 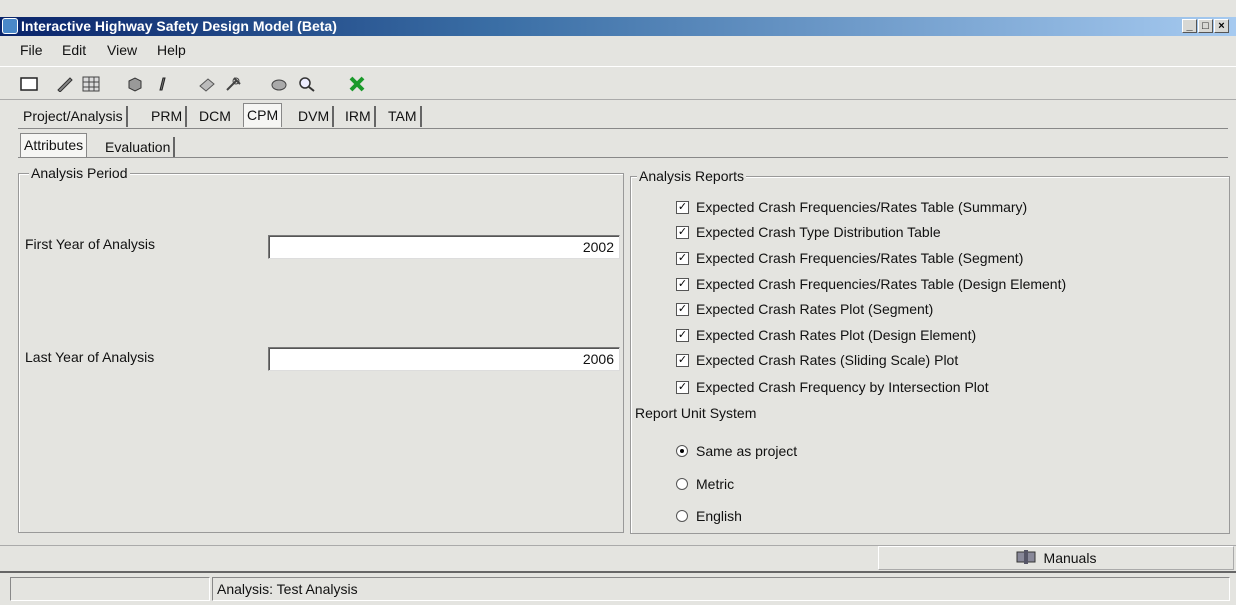 I want to click on toolbar, so click(x=618, y=83).